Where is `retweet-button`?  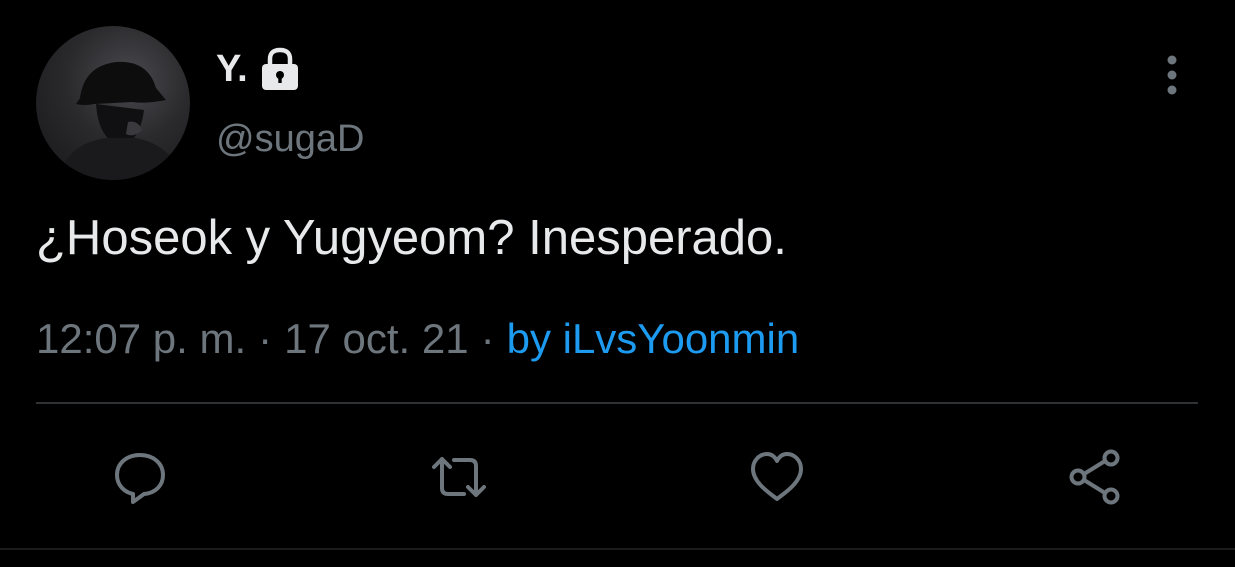 retweet-button is located at coordinates (459, 477).